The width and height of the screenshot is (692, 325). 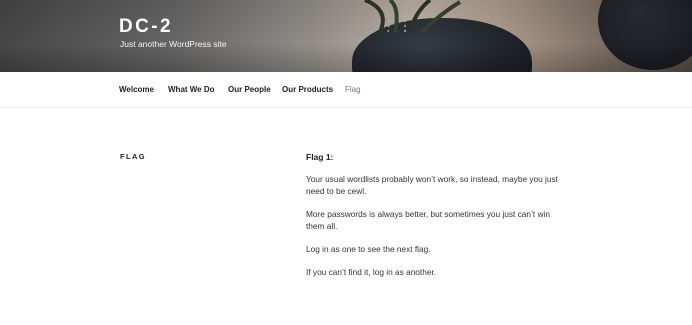 What do you see at coordinates (307, 89) in the screenshot?
I see `nav-item-our-products: Our Products` at bounding box center [307, 89].